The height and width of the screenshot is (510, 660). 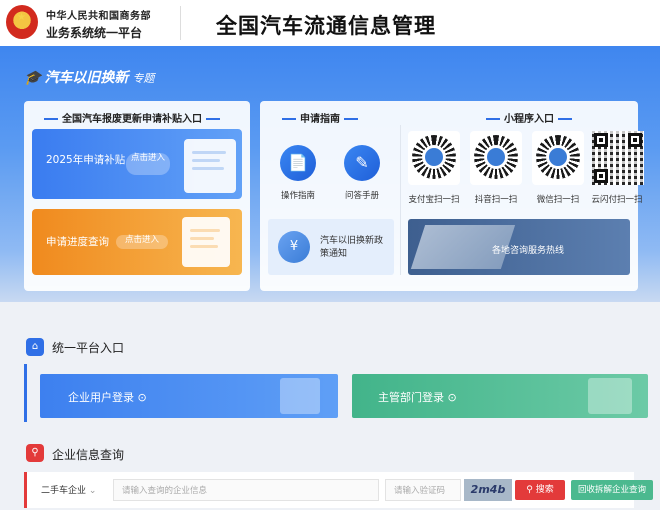 I want to click on miniapp-panel-title: 小程序入口, so click(x=529, y=117).